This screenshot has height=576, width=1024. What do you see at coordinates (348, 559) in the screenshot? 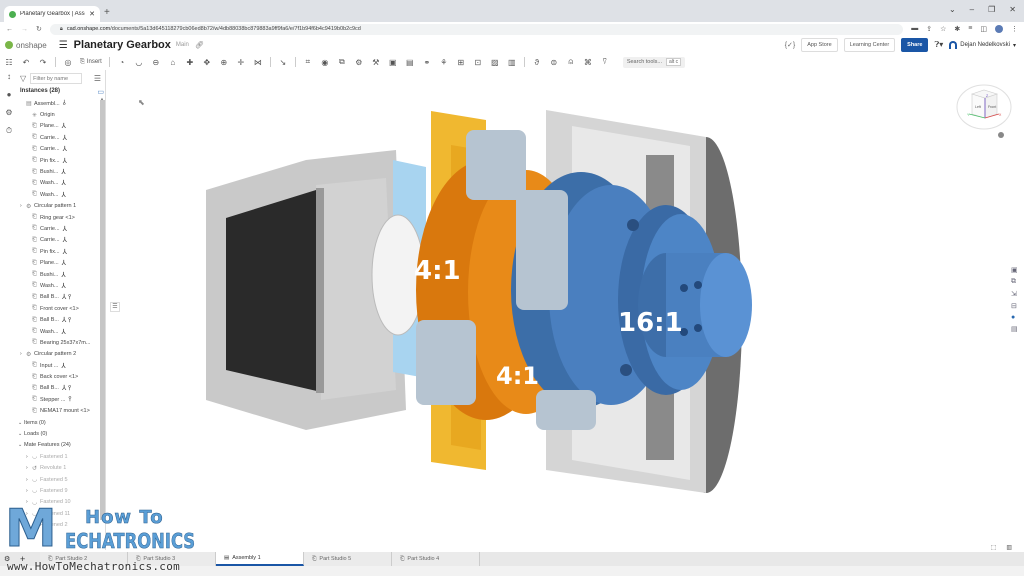
I see `tab-part-studio-5: ⎗ Part Studio 5` at bounding box center [348, 559].